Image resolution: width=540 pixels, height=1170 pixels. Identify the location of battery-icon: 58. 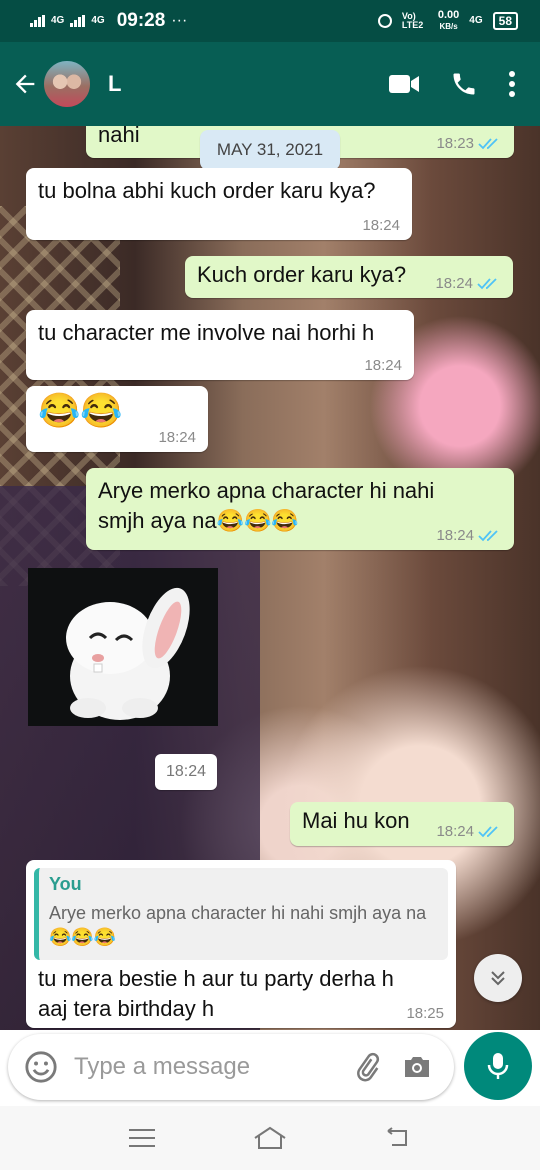
(505, 21).